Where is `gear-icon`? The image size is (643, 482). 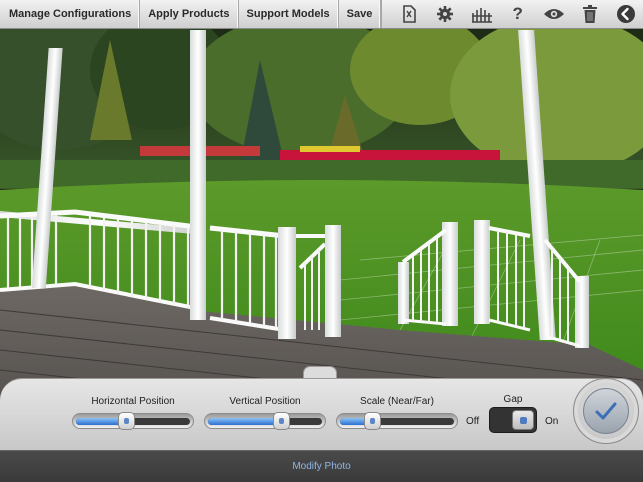
gear-icon is located at coordinates (445, 14).